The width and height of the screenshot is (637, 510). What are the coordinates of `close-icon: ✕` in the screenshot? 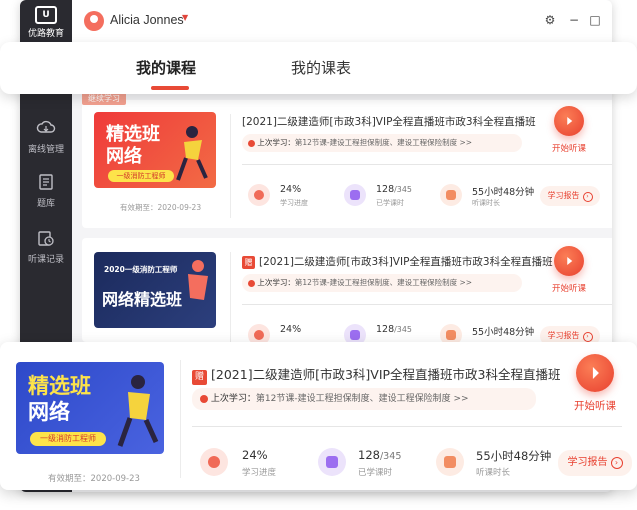 It's located at (610, 20).